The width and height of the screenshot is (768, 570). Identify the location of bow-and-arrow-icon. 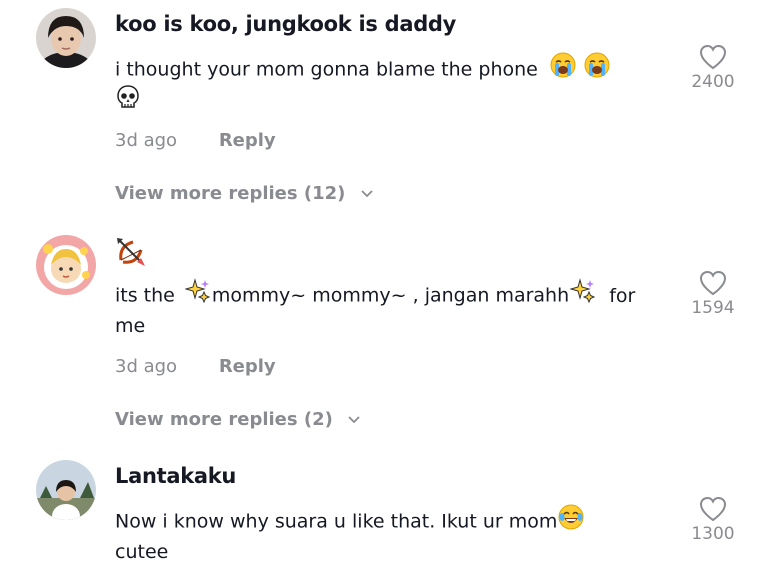
(131, 254).